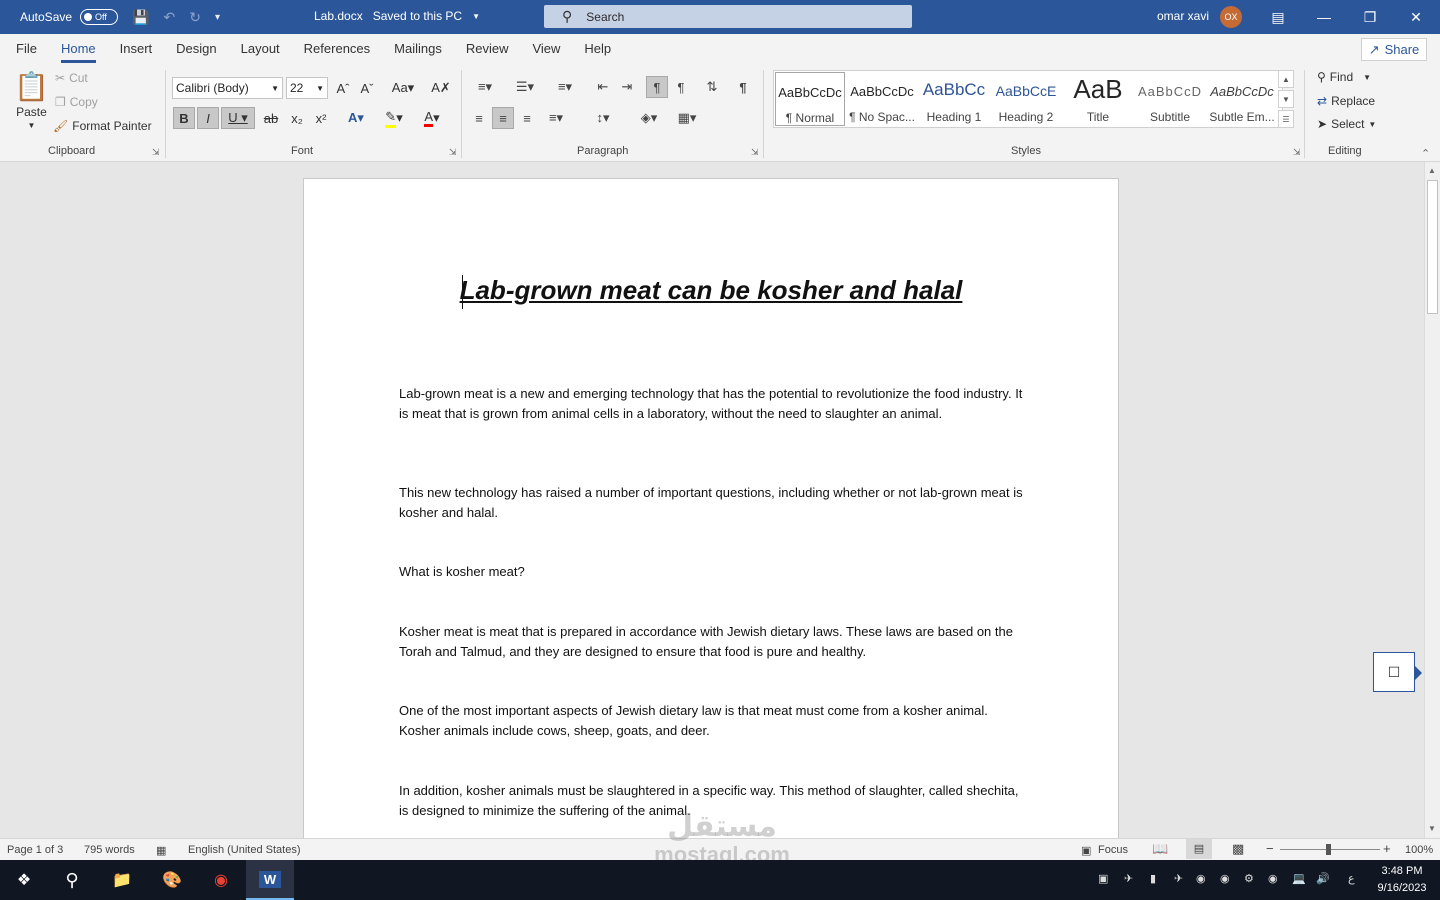  I want to click on autosave-control: AutoSave Off, so click(69, 17).